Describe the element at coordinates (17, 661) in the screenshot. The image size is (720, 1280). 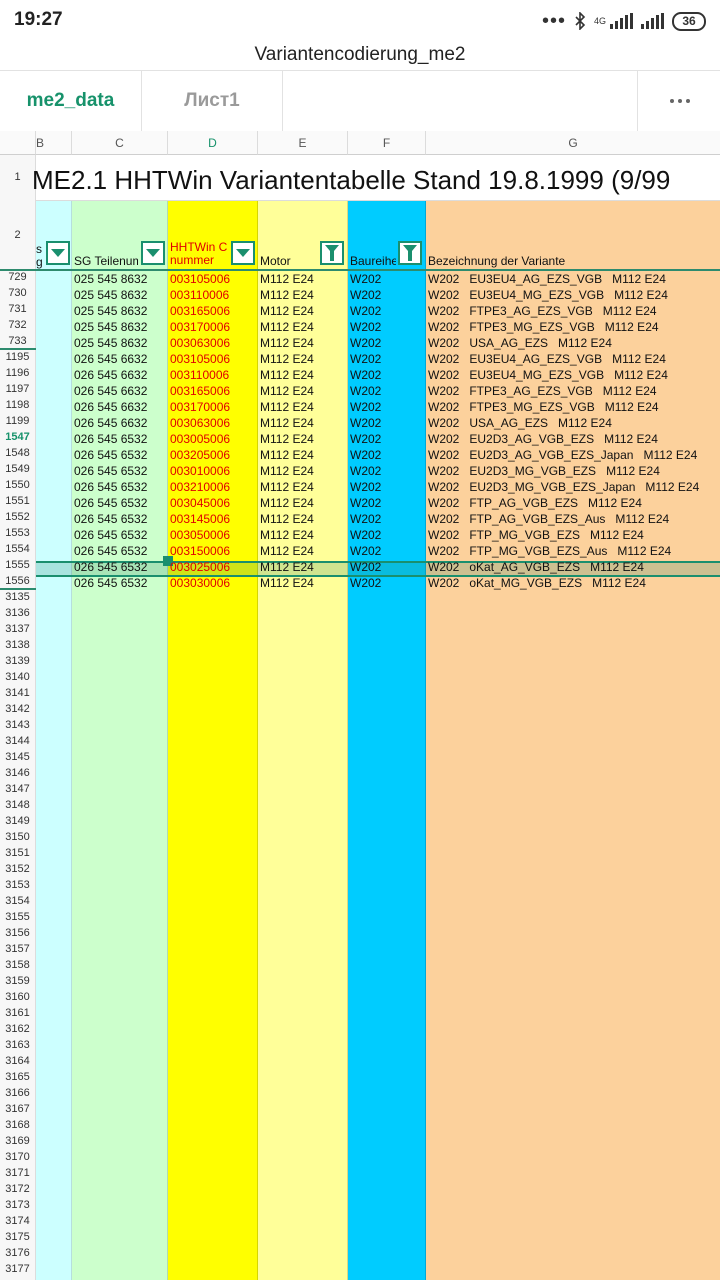
I see `row-header: 3139` at that location.